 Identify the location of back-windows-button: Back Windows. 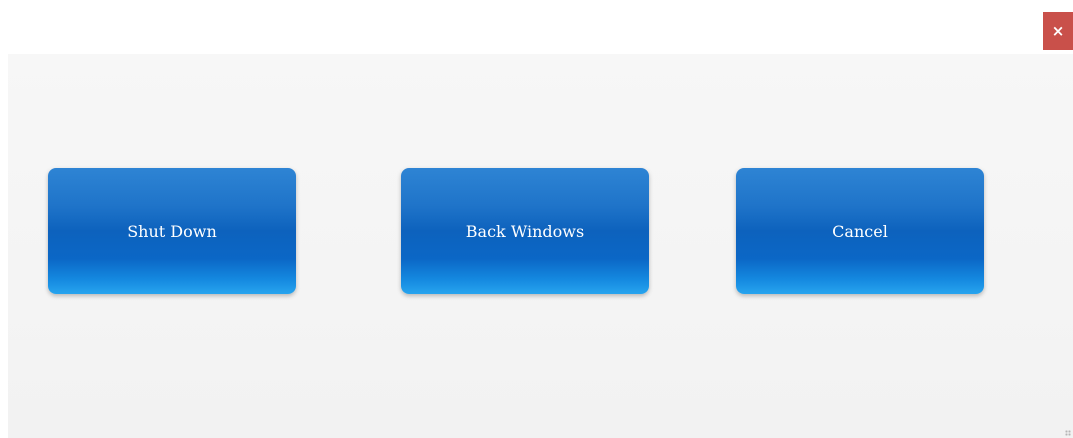
(525, 231).